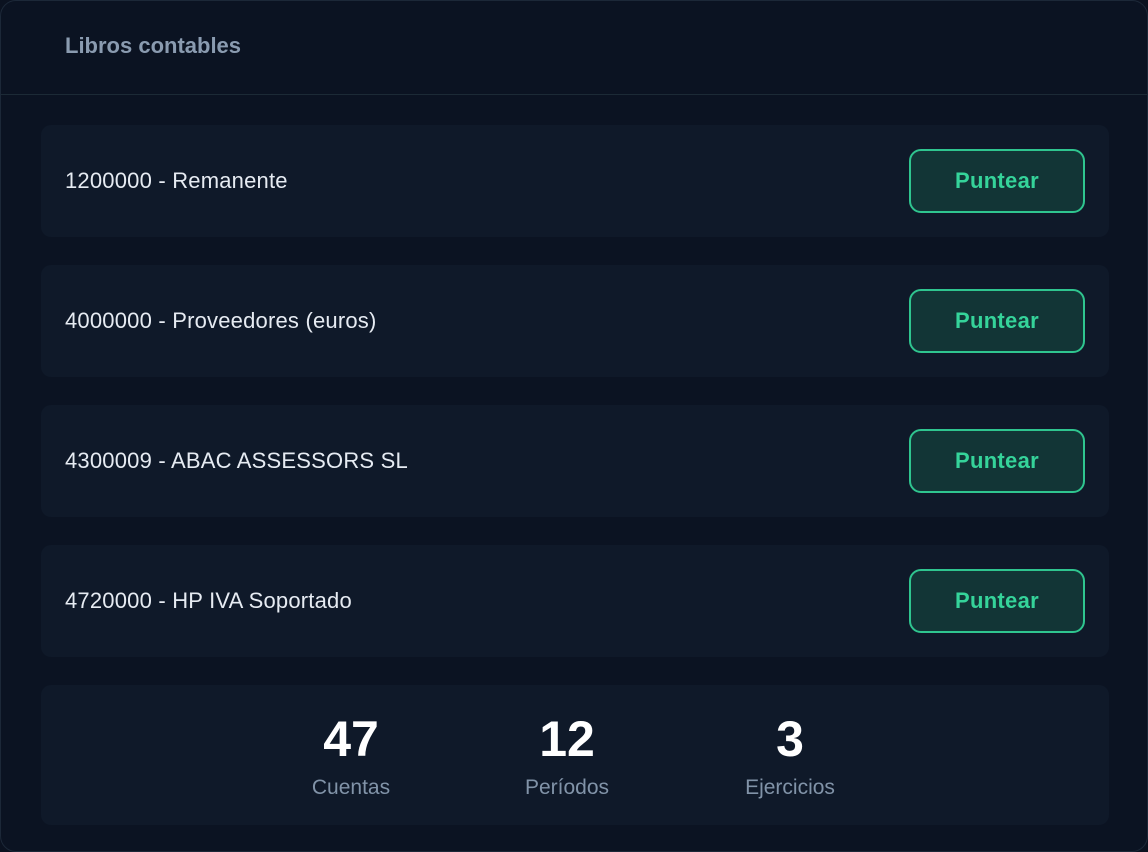 The width and height of the screenshot is (1148, 852). I want to click on stat-label: Cuentas, so click(351, 787).